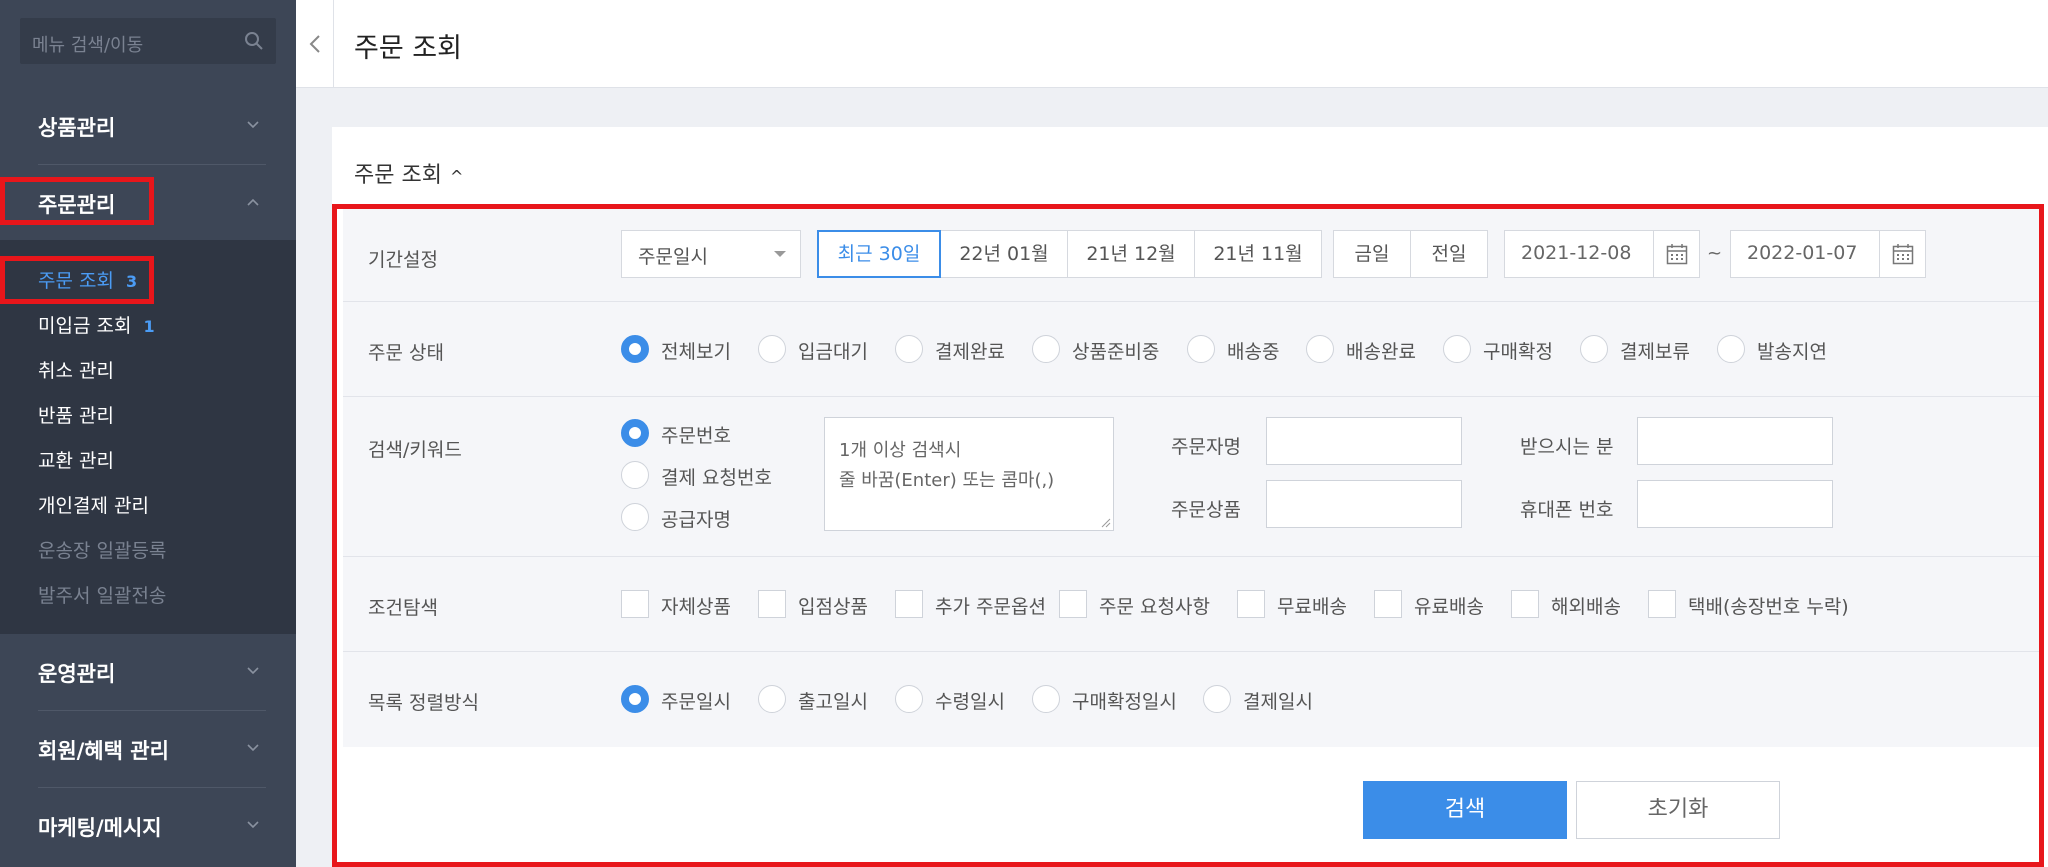  I want to click on top-bar: 주문 조회, so click(1172, 44).